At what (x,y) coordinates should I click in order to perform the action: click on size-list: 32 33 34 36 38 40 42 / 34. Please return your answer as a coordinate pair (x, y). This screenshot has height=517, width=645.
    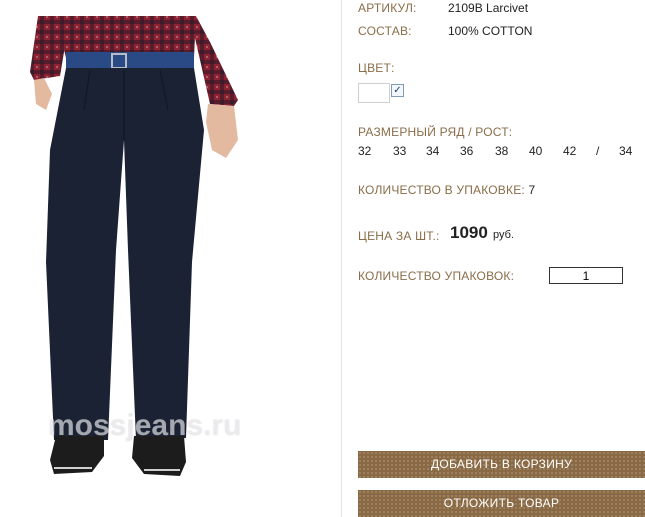
    Looking at the image, I should click on (498, 152).